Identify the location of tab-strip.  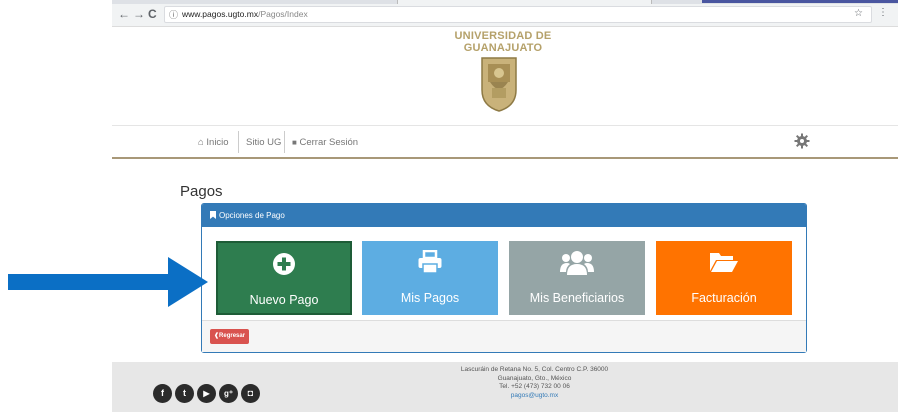
(505, 2).